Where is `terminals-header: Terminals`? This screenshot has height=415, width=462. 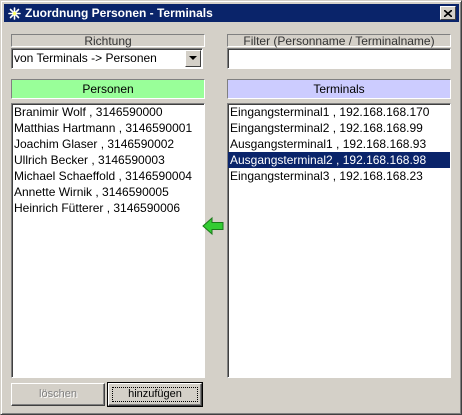
terminals-header: Terminals is located at coordinates (339, 89).